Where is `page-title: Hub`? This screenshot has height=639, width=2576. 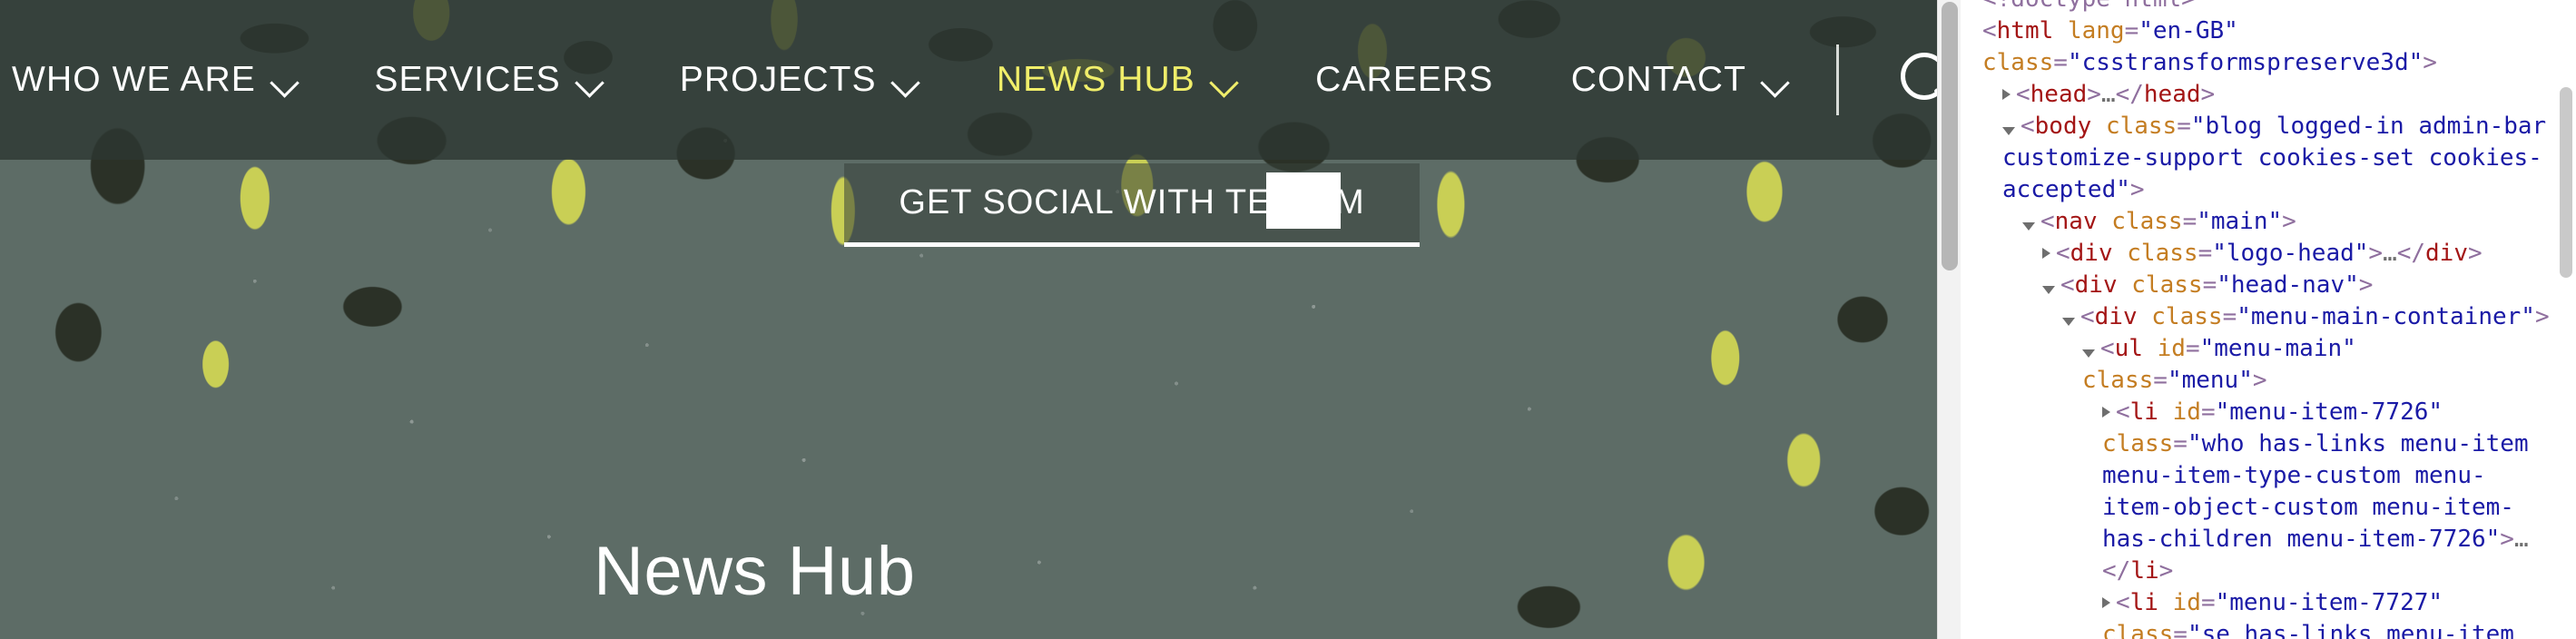 page-title: Hub is located at coordinates (697, 637).